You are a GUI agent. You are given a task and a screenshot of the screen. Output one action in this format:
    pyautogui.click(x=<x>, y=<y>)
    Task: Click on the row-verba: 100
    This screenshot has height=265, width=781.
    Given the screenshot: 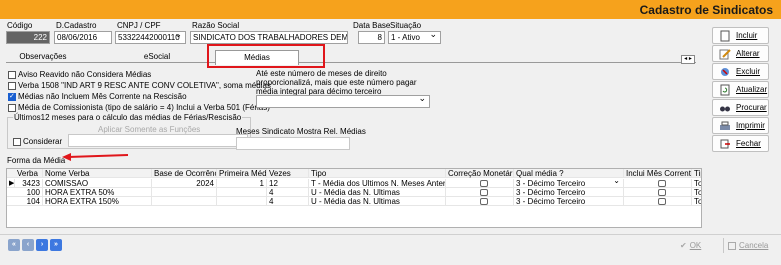 What is the action you would take?
    pyautogui.click(x=29, y=192)
    